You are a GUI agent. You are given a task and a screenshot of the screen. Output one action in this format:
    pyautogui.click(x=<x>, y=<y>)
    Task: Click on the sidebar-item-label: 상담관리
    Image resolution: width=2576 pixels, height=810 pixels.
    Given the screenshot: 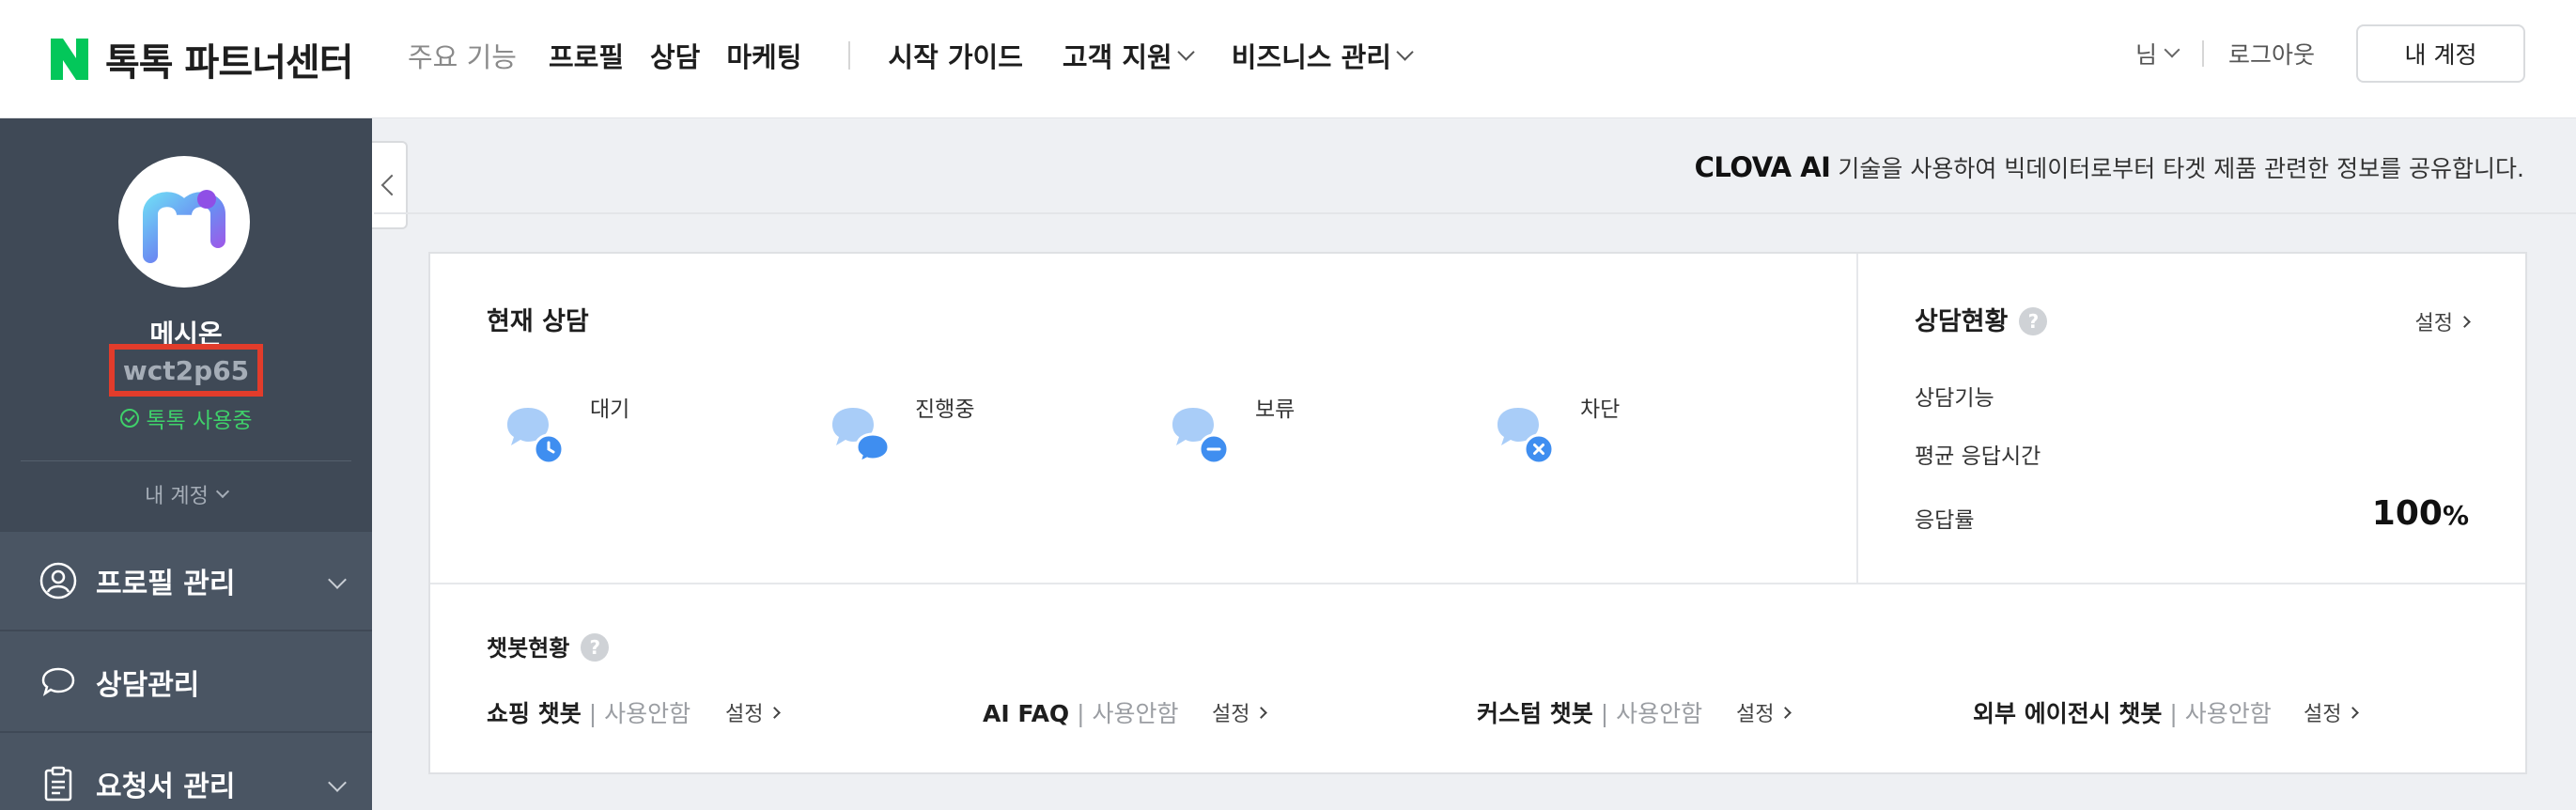 What is the action you would take?
    pyautogui.click(x=148, y=685)
    